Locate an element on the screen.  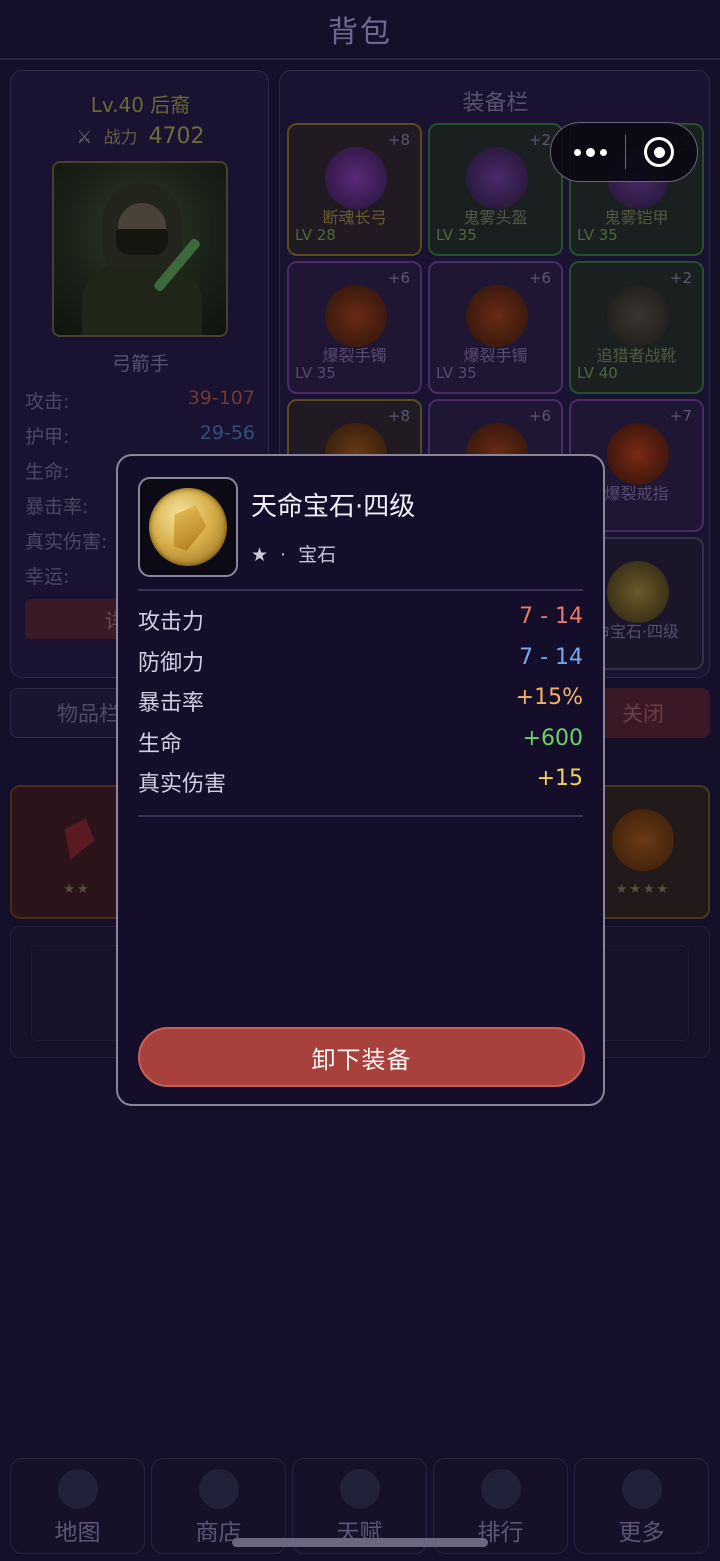
stat-label: 攻击: is located at coordinates (47, 402).